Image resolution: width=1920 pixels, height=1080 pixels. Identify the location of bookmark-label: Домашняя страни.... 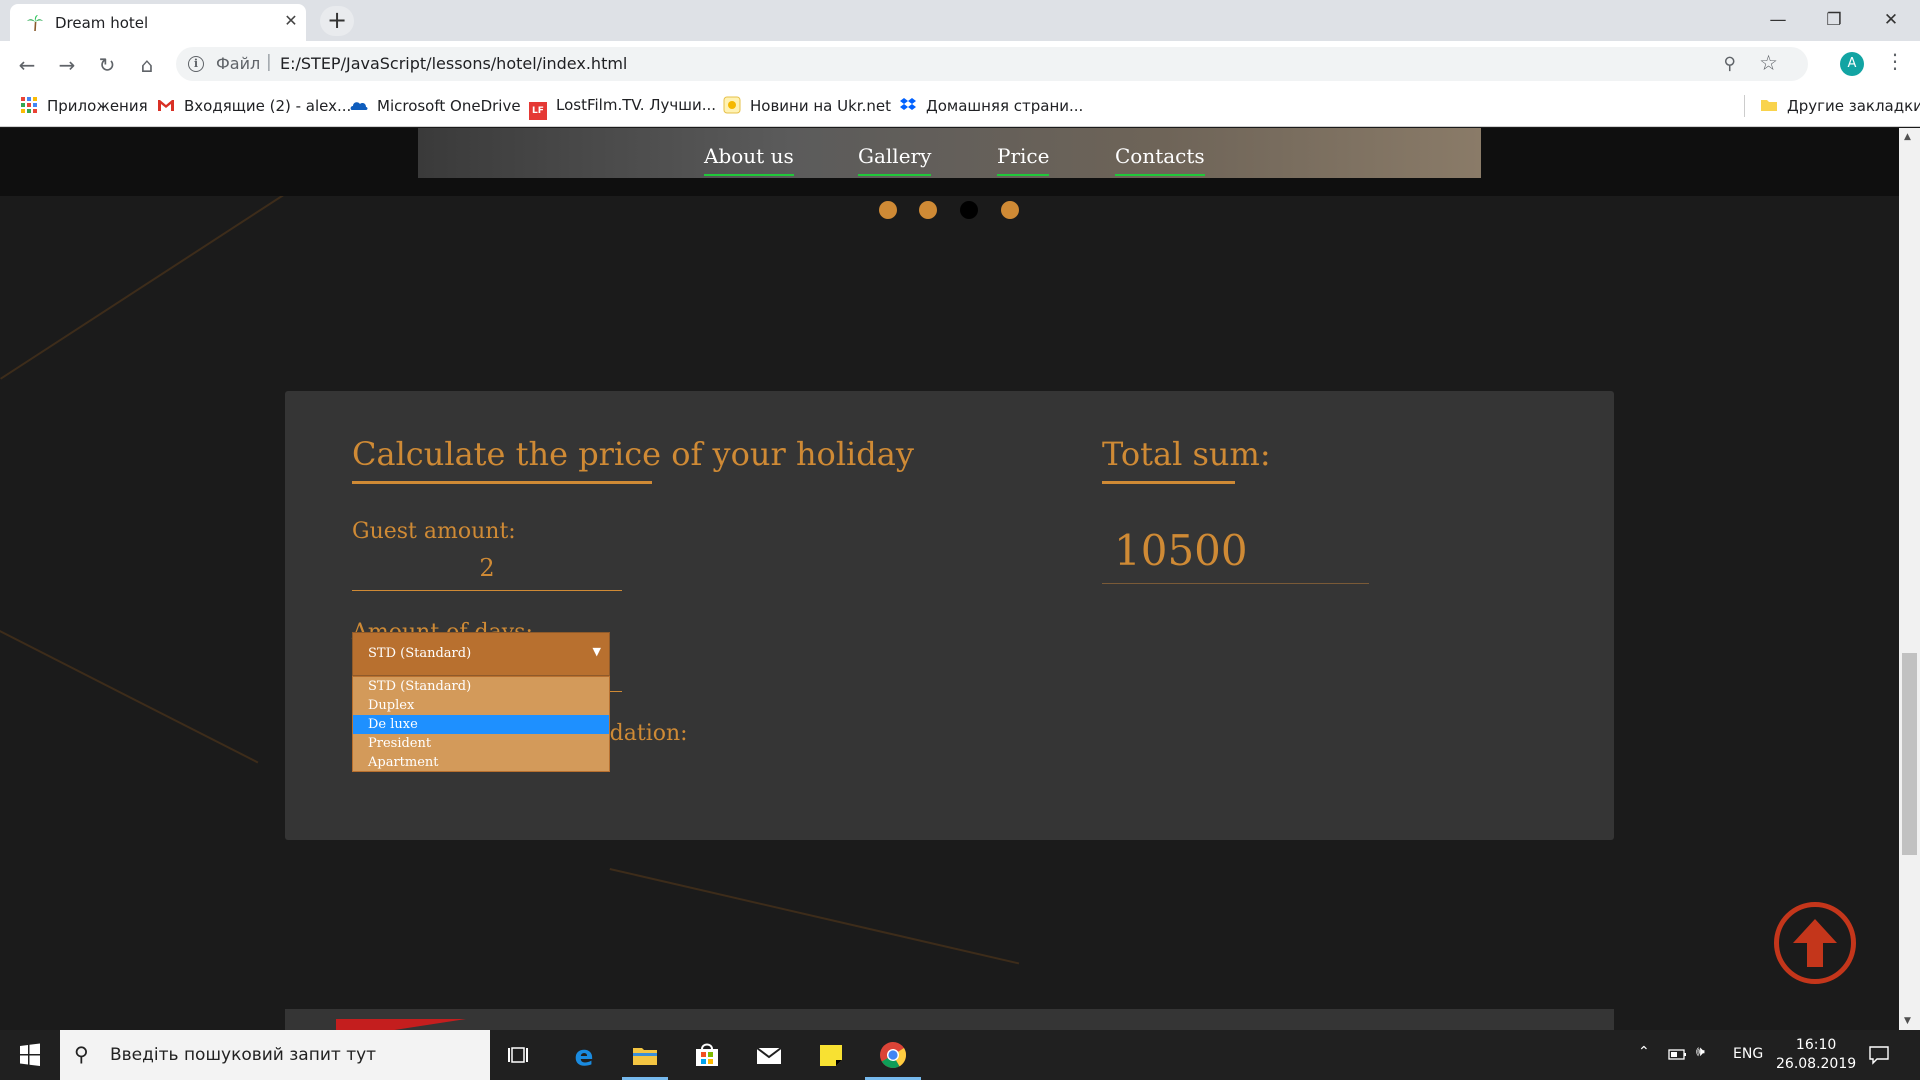
(1005, 106).